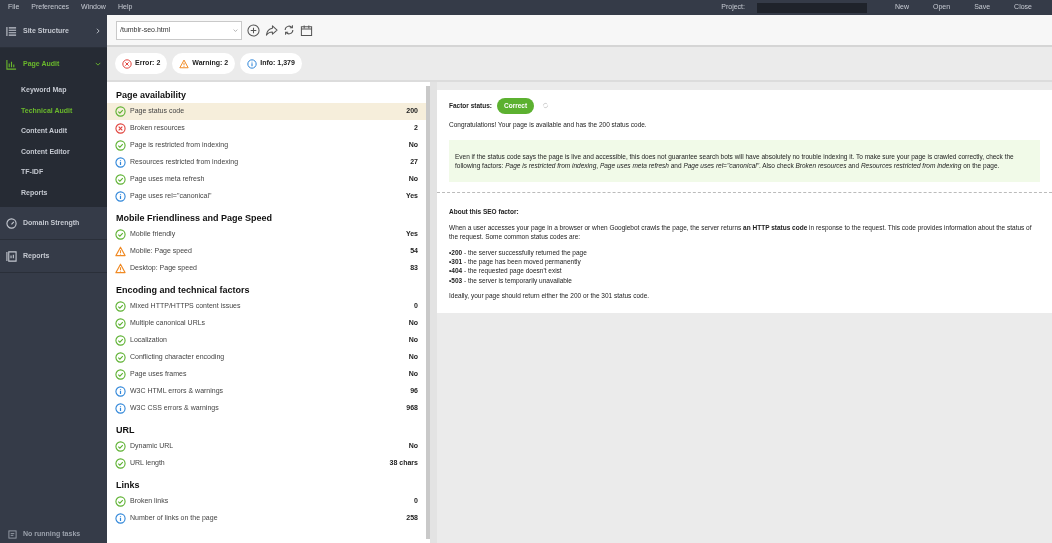 This screenshot has width=1052, height=543. What do you see at coordinates (151, 95) in the screenshot?
I see `section-heading: Page availability` at bounding box center [151, 95].